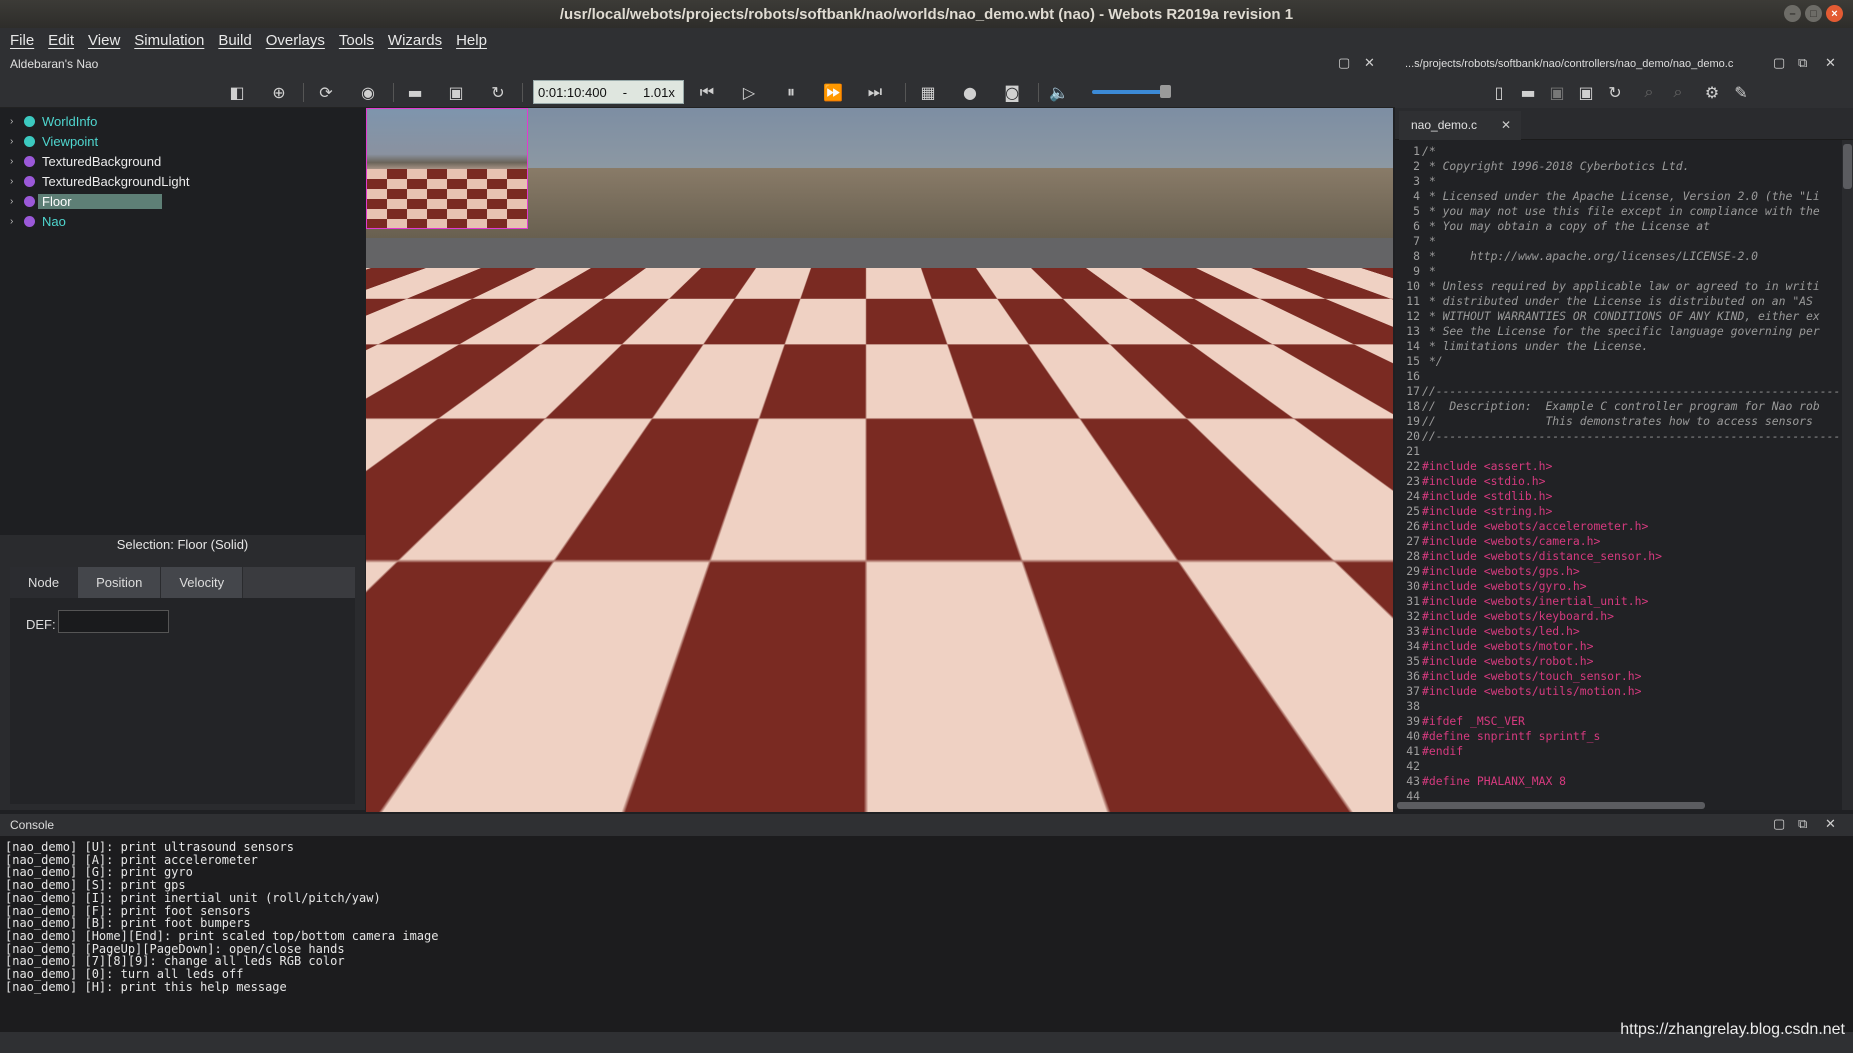  I want to click on clean-broom-icon: ✎, so click(1741, 92).